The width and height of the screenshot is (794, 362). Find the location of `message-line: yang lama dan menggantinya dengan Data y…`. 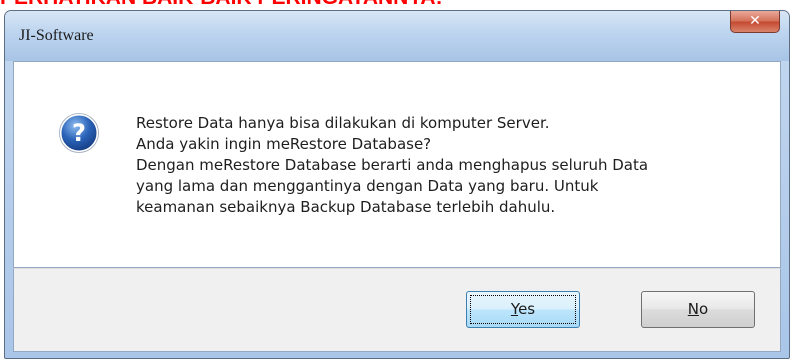

message-line: yang lama dan menggantinya dengan Data y… is located at coordinates (367, 186).